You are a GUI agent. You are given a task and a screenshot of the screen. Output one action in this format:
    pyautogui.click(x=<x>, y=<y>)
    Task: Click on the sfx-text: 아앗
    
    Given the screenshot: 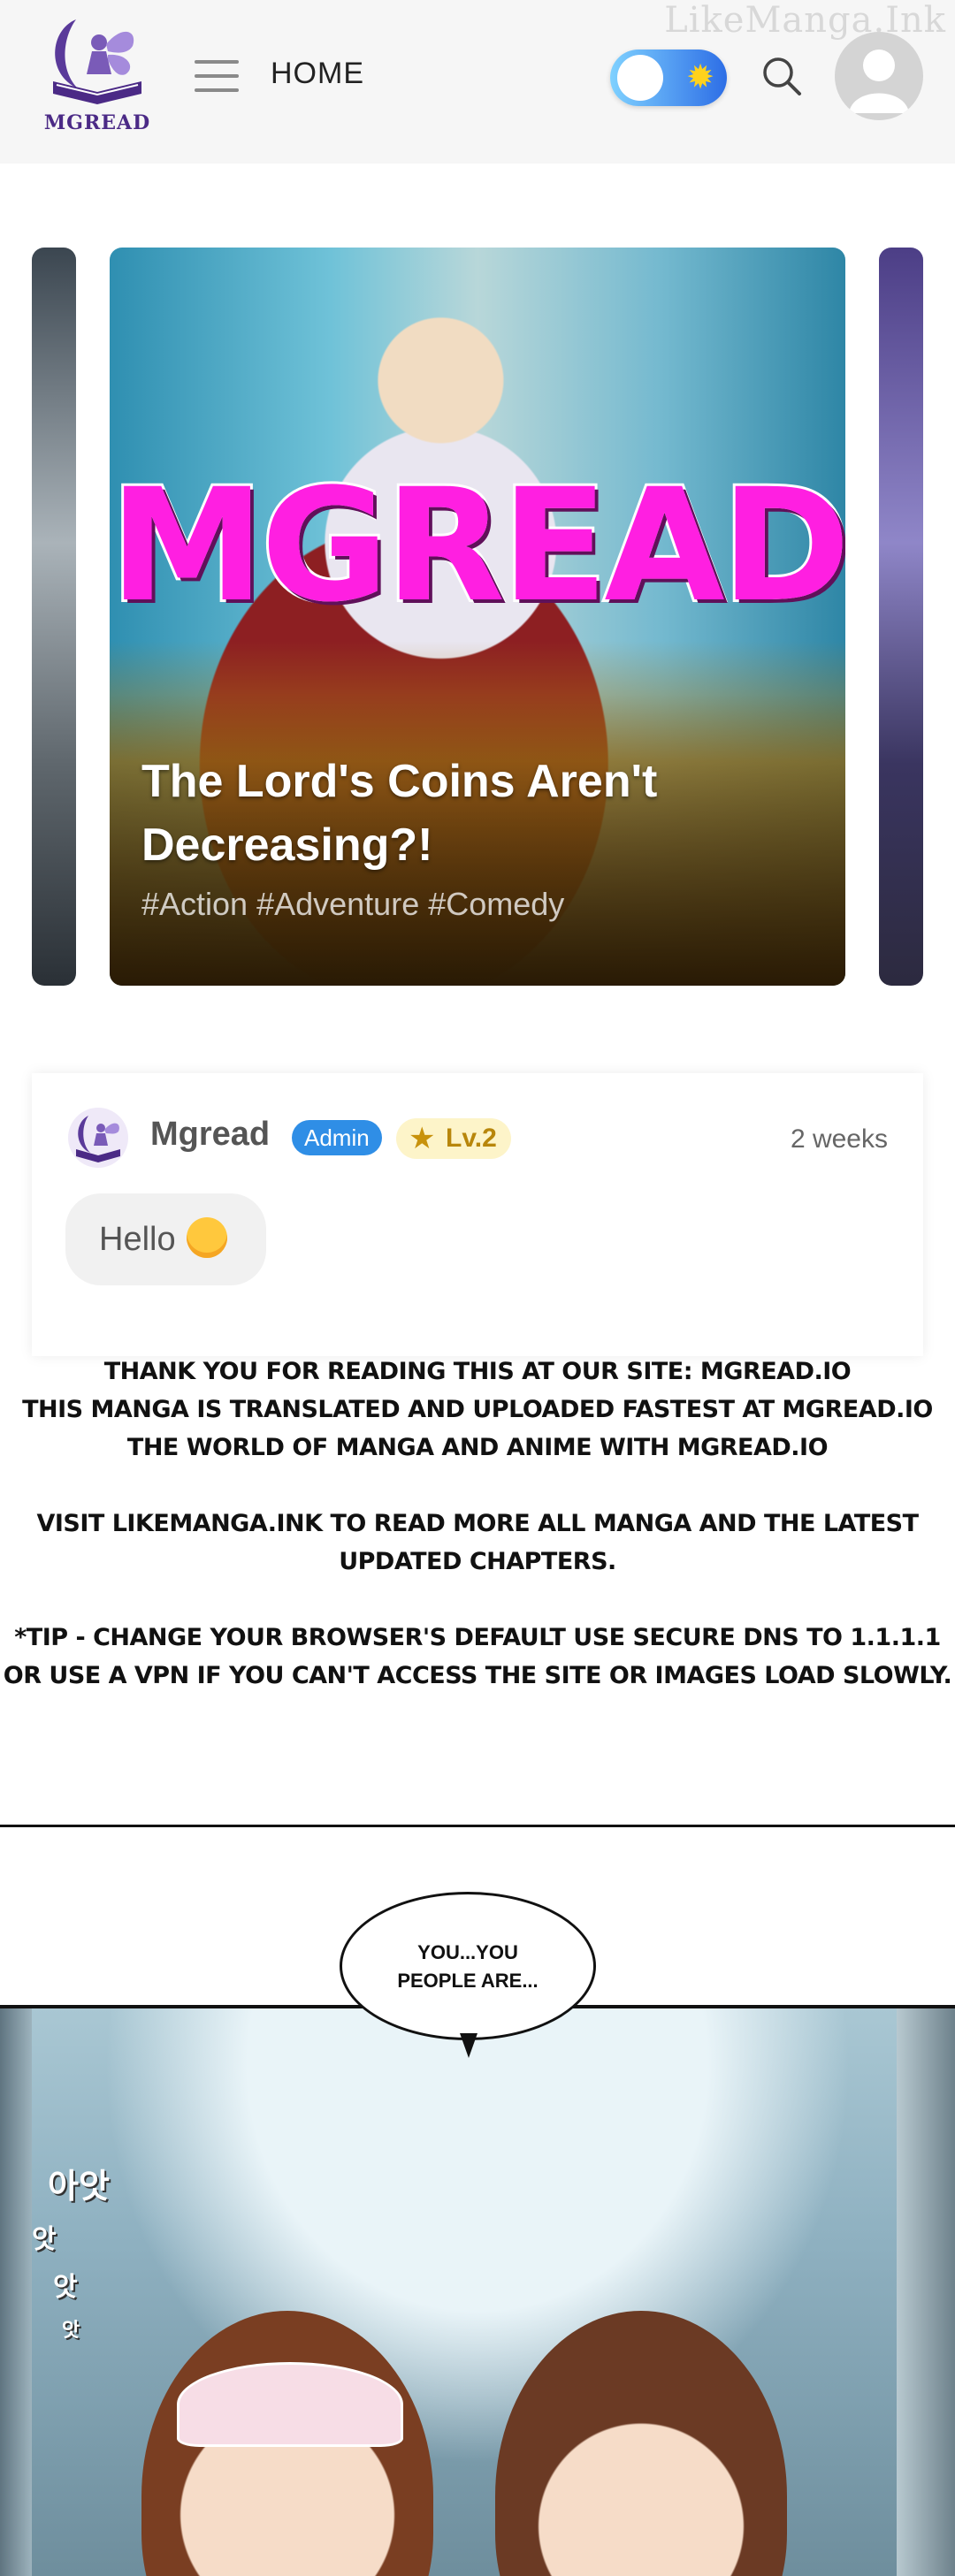 What is the action you would take?
    pyautogui.click(x=79, y=2186)
    